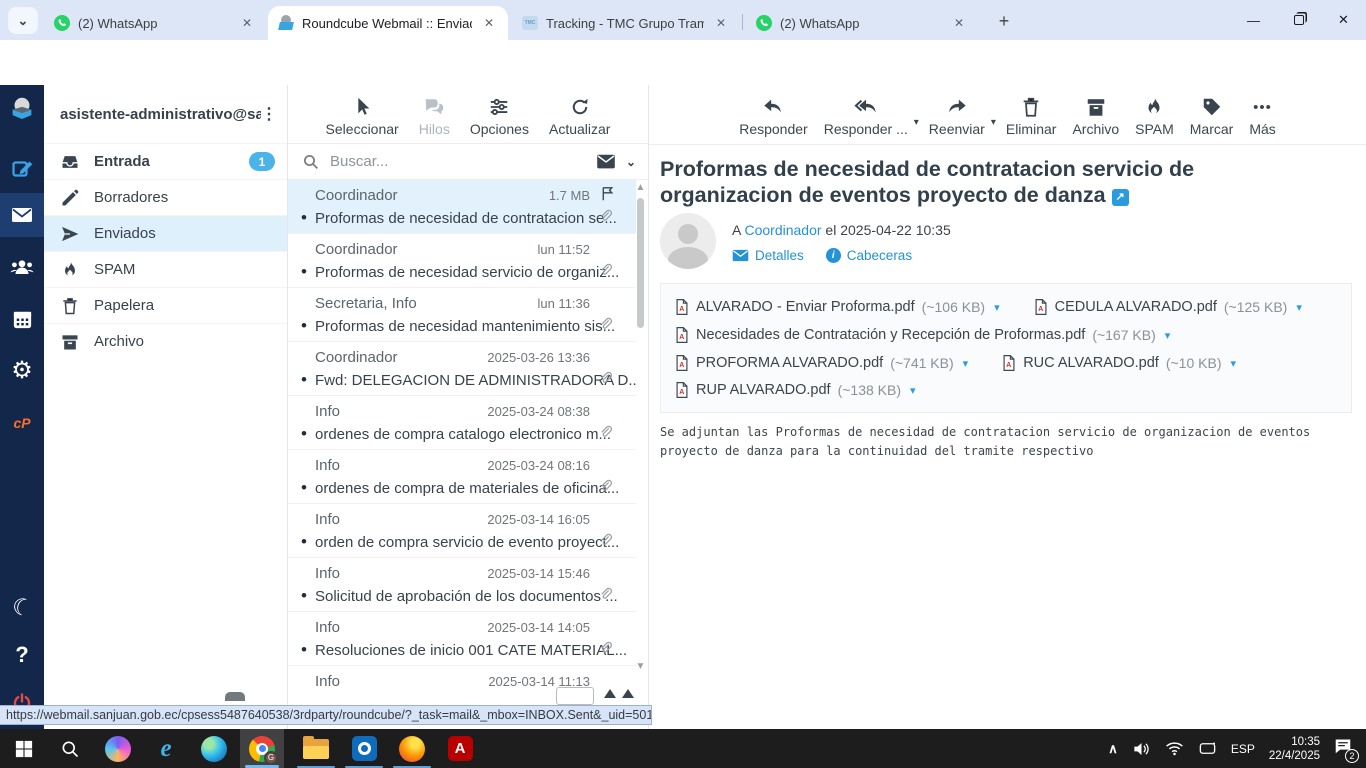 Image resolution: width=1366 pixels, height=768 pixels. Describe the element at coordinates (214, 748) in the screenshot. I see `edge-button` at that location.